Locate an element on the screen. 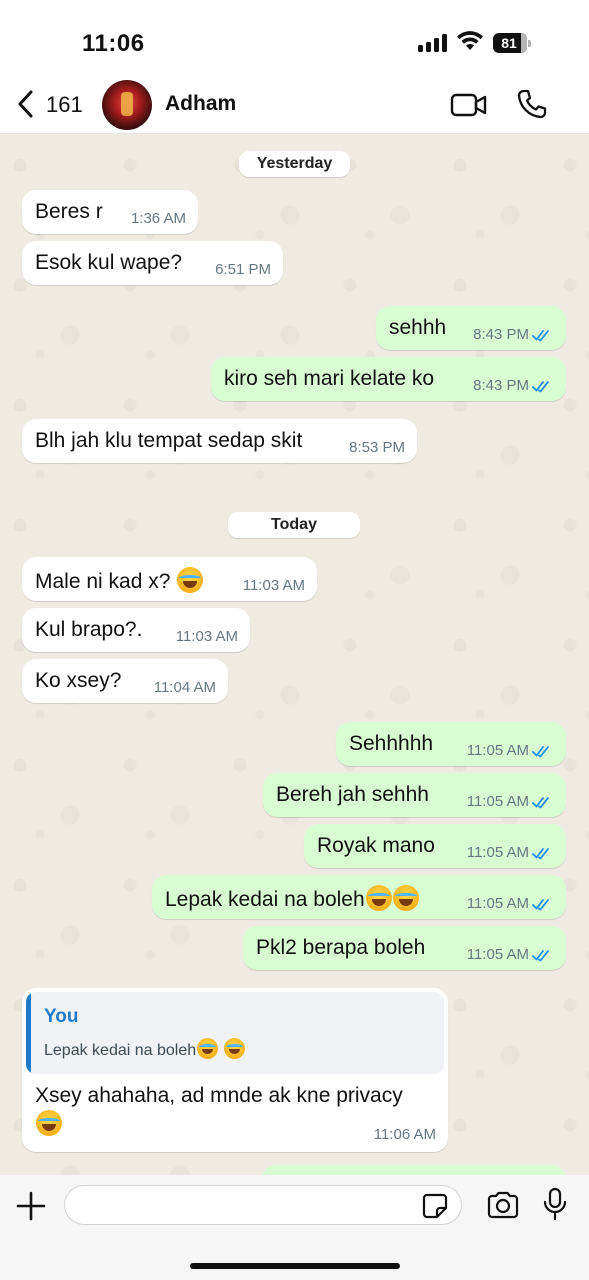  message-text: Bereh jah sehhh is located at coordinates (352, 794).